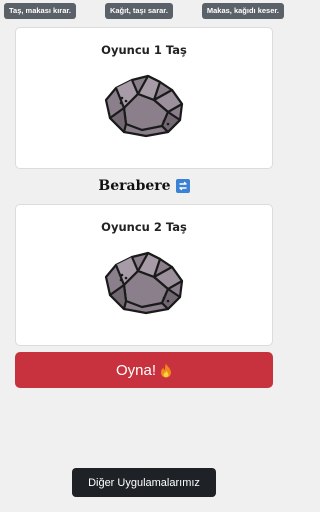  Describe the element at coordinates (138, 11) in the screenshot. I see `rule-badge-paper: Kağıt, taşı sarar.` at that location.